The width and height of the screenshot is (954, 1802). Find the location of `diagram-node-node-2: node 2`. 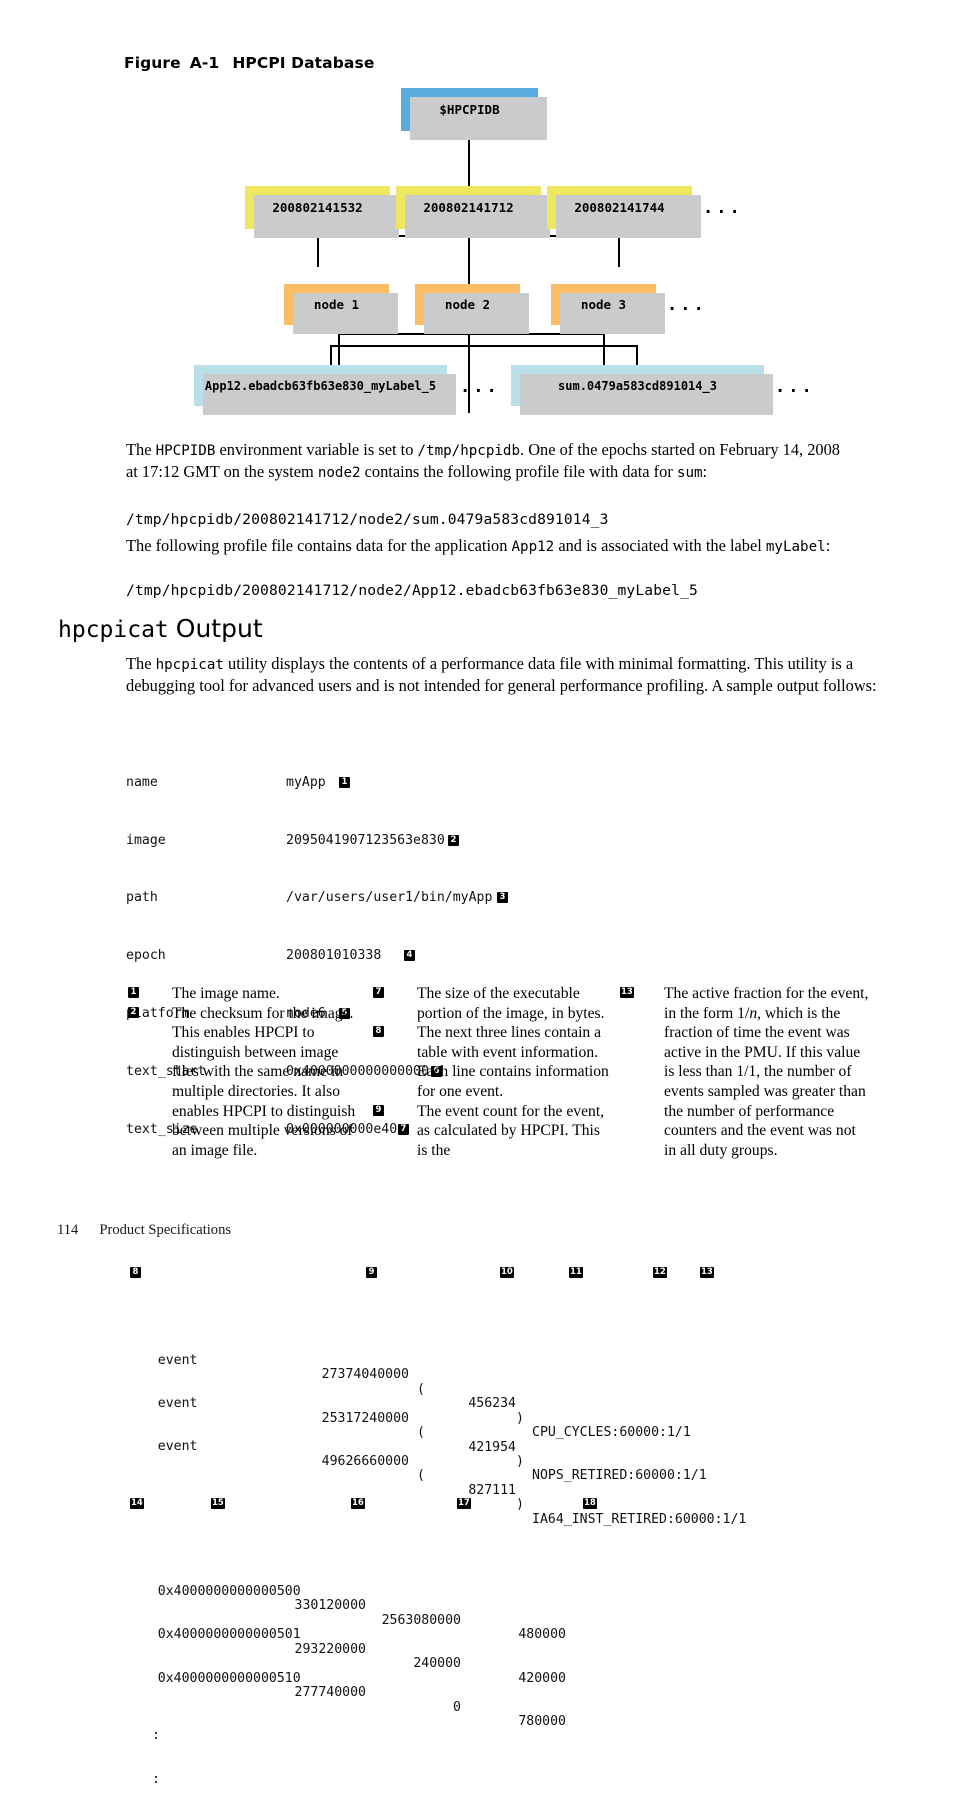

diagram-node-node-2: node 2 is located at coordinates (472, 309).